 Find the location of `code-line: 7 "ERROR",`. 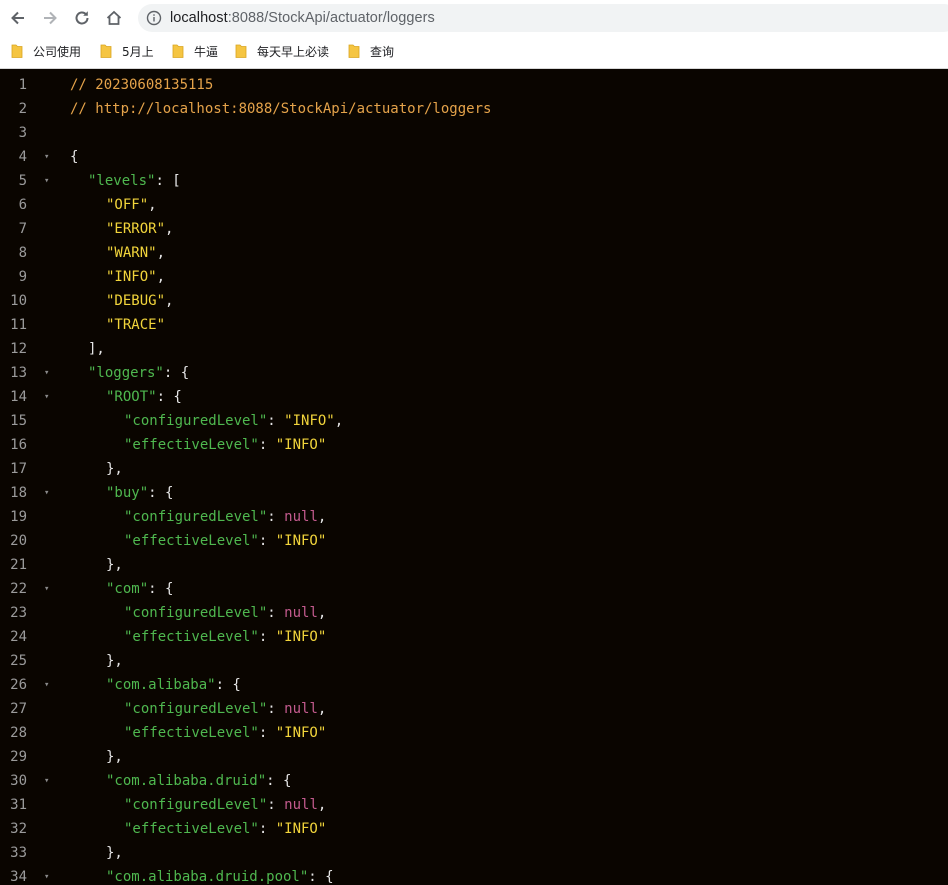

code-line: 7 "ERROR", is located at coordinates (474, 229).